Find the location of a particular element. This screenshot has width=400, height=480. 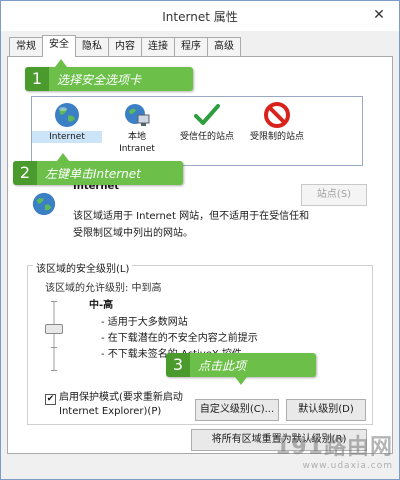

callout-text: 选择安全选项卡 is located at coordinates (99, 79).